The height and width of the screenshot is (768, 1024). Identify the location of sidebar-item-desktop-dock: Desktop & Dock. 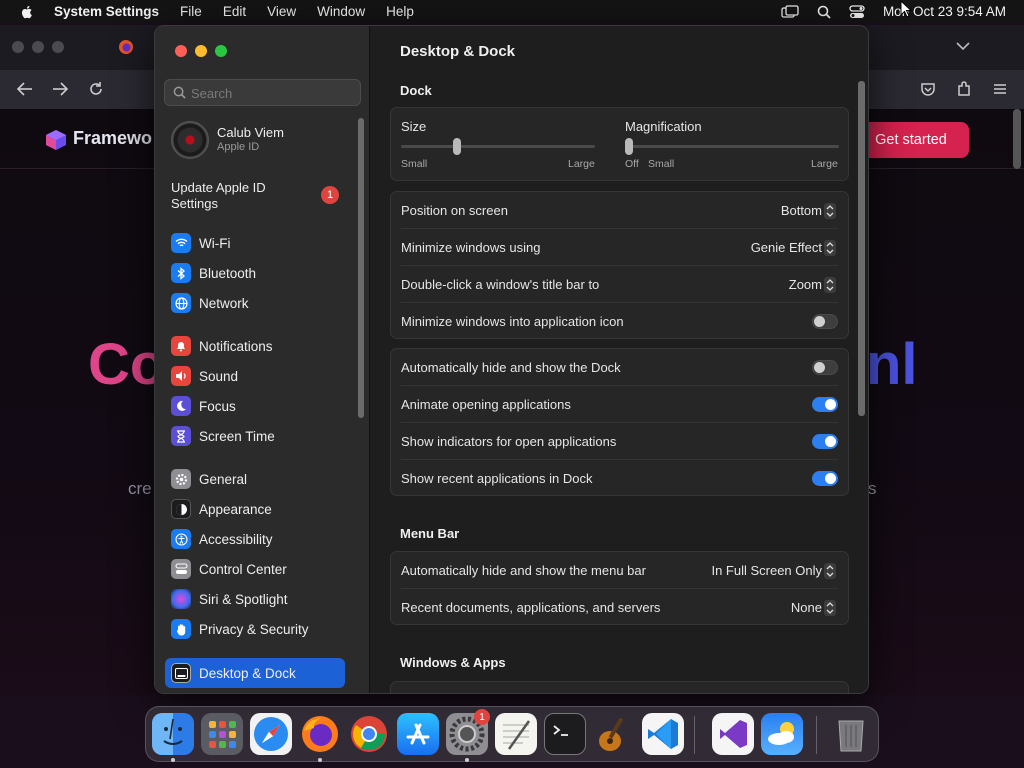
(255, 673).